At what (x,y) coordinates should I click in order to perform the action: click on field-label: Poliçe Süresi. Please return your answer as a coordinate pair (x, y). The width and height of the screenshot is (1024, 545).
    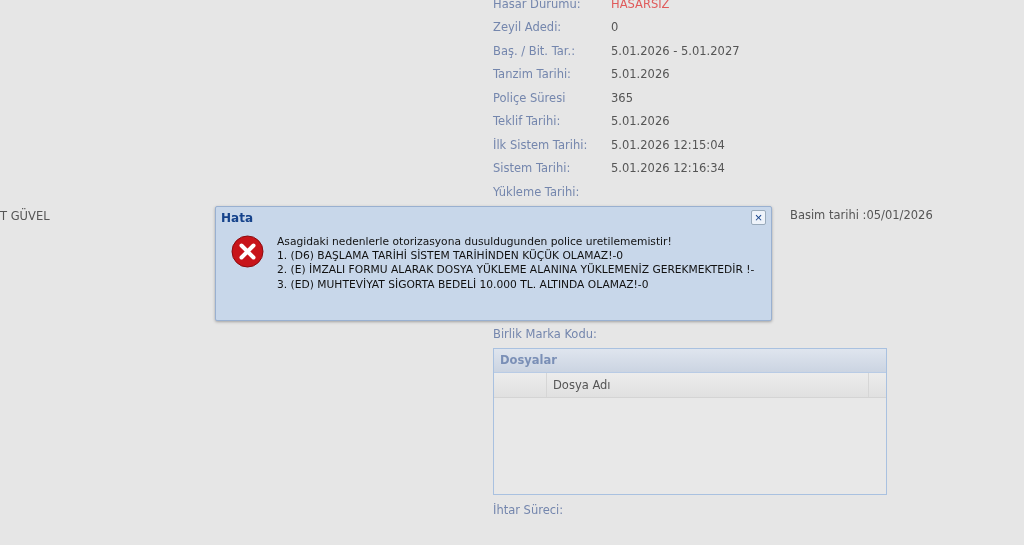
    Looking at the image, I should click on (530, 97).